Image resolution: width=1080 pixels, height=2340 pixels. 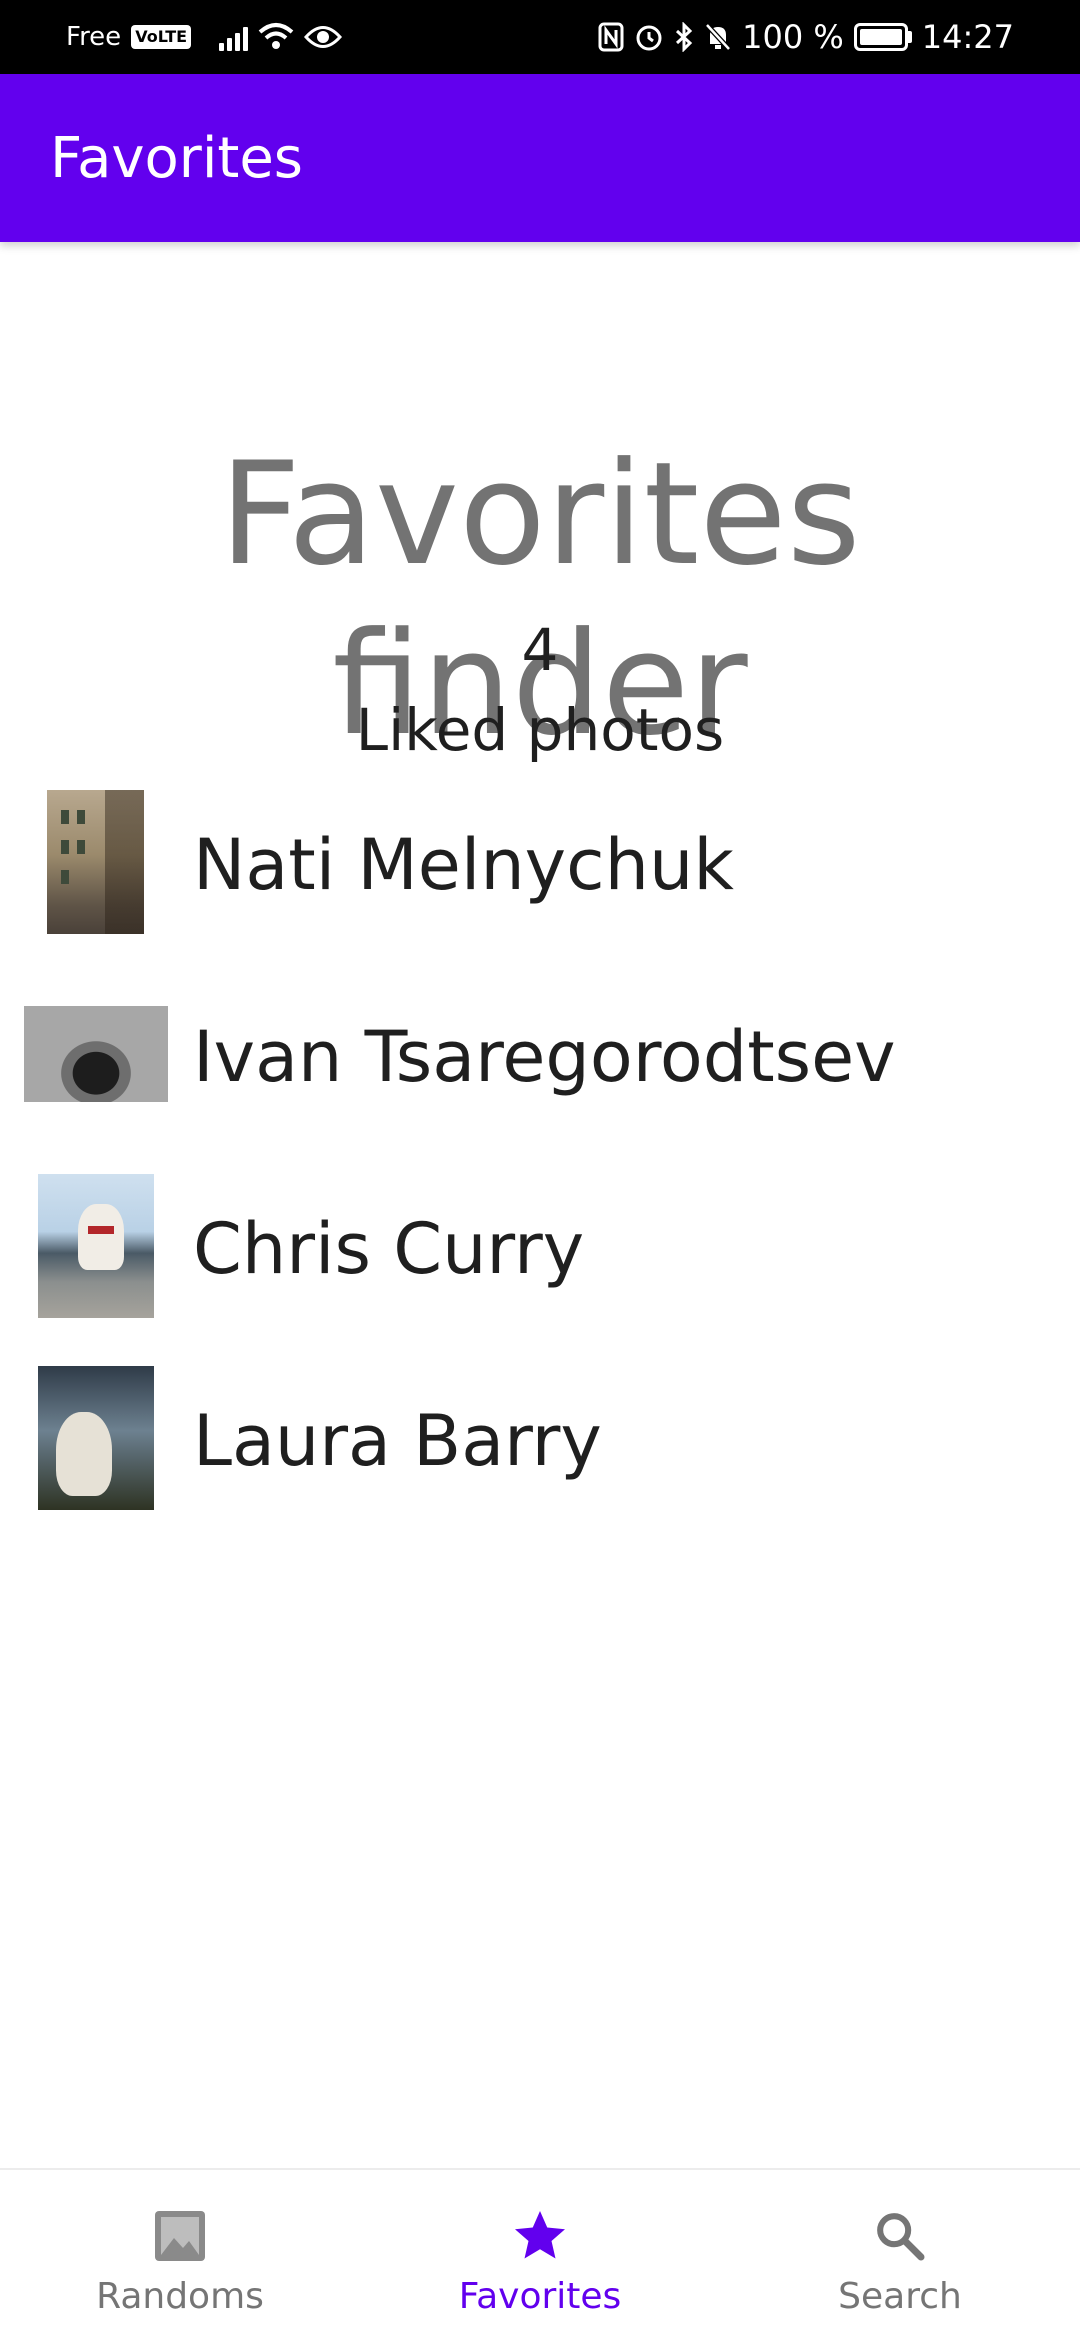 I want to click on clock: 14:27, so click(x=967, y=37).